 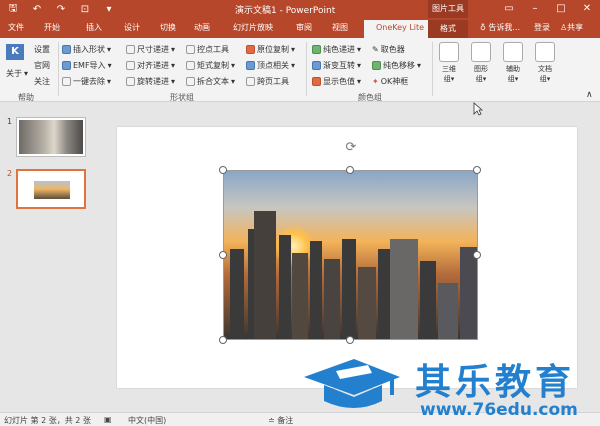 I want to click on about-button: 关于 ▾, so click(x=17, y=73).